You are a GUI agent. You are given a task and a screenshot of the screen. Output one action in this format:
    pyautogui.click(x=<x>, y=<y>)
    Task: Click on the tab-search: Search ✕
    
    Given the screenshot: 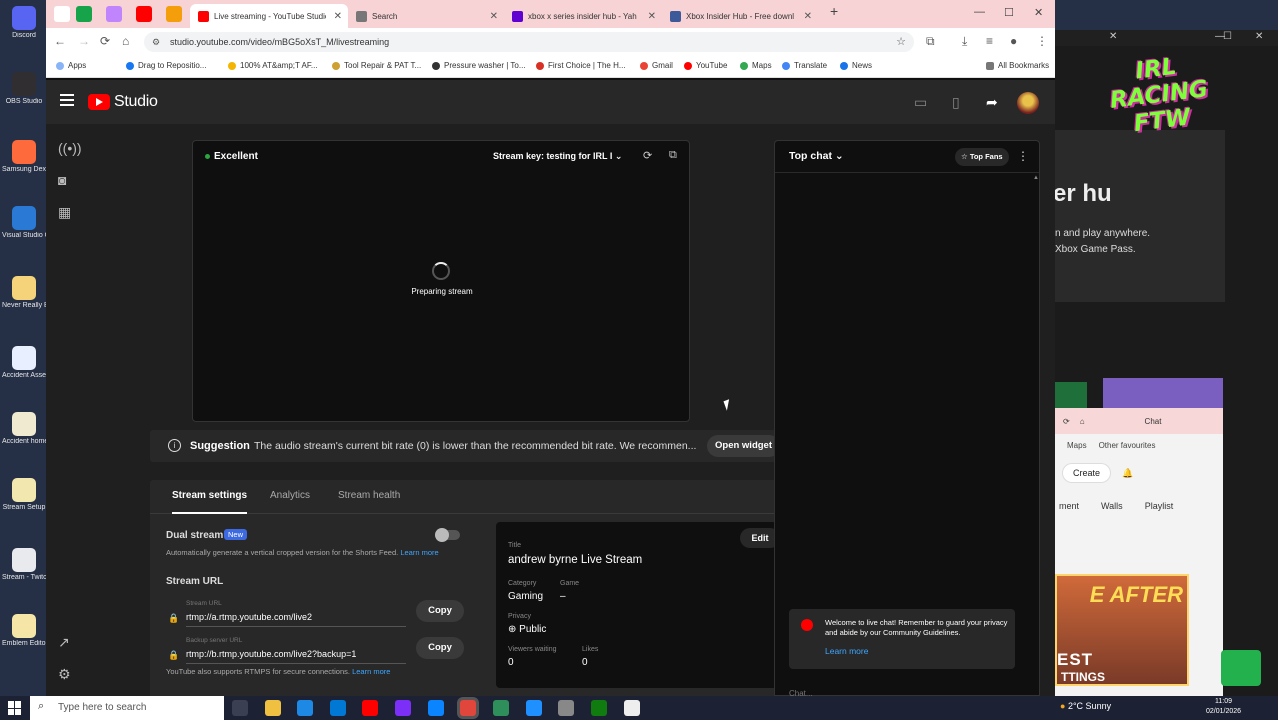 What is the action you would take?
    pyautogui.click(x=426, y=16)
    